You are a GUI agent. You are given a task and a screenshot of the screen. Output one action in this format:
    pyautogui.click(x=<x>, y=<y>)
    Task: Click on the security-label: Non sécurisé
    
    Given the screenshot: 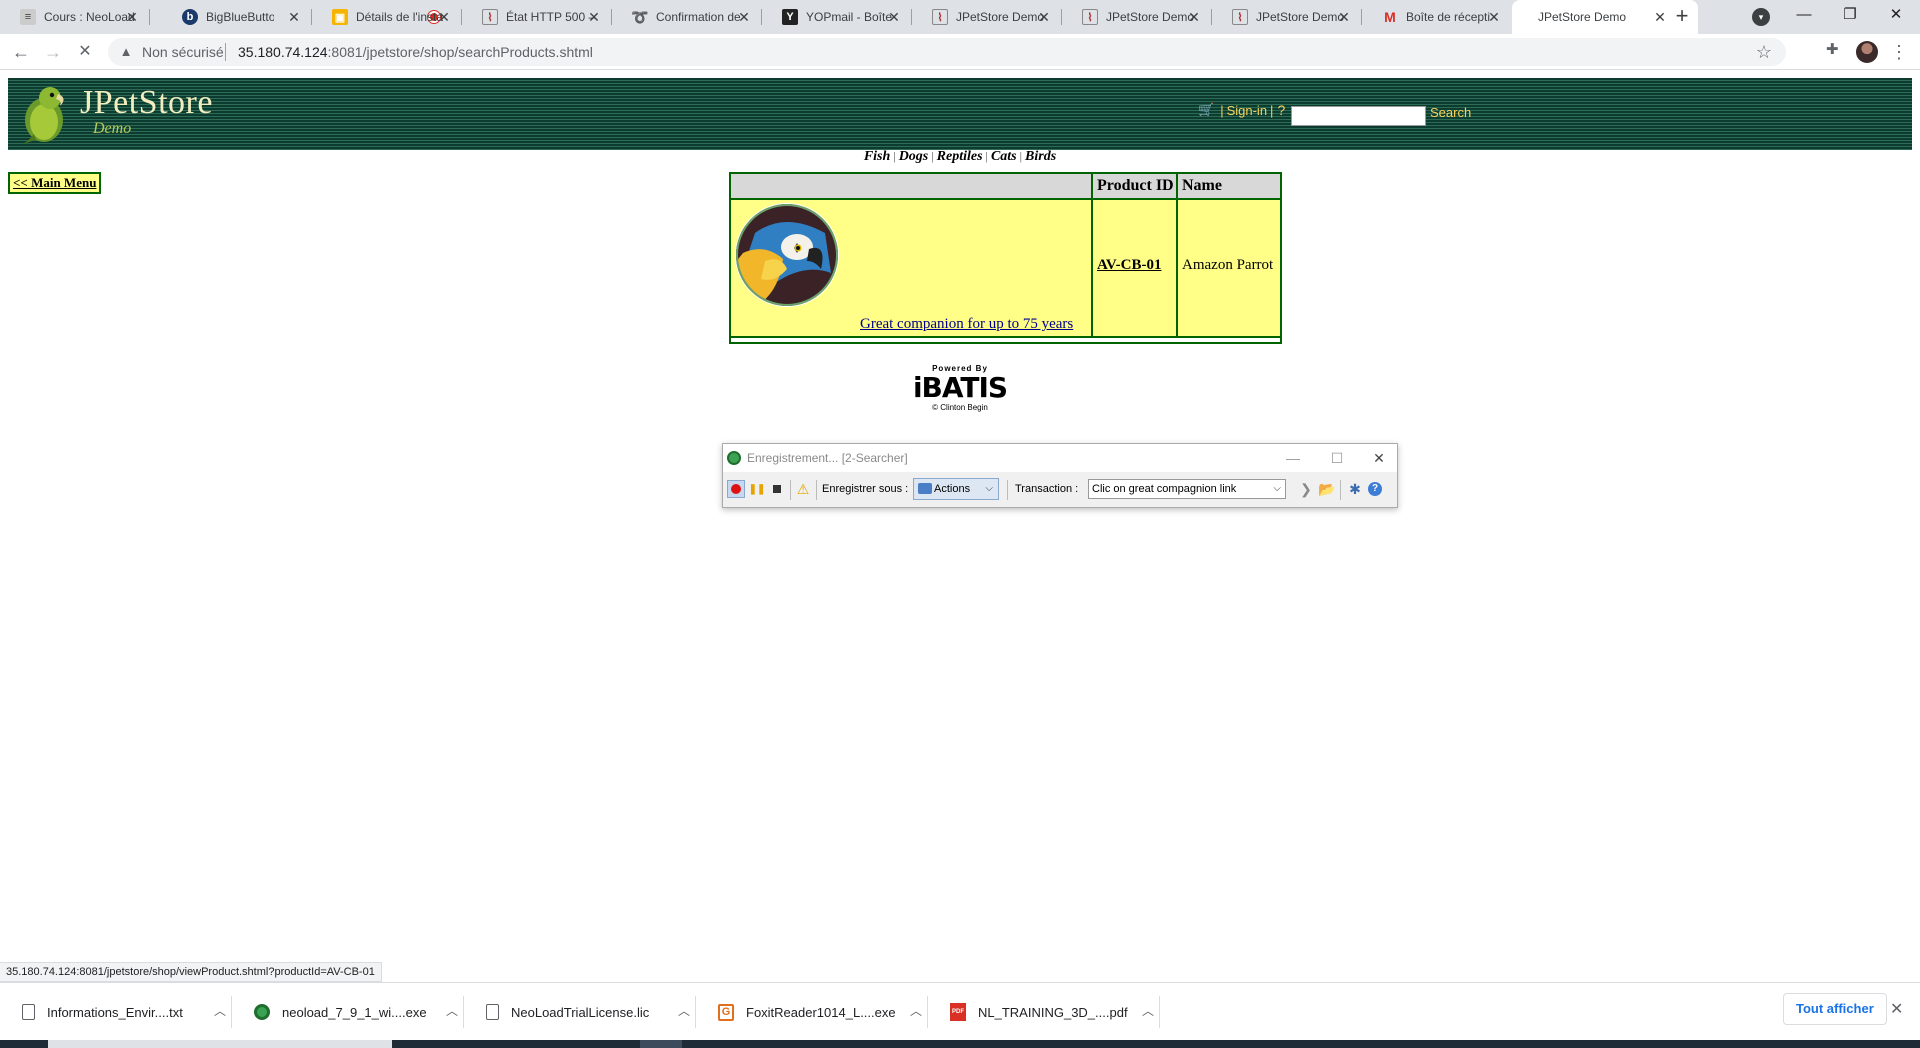 What is the action you would take?
    pyautogui.click(x=183, y=52)
    